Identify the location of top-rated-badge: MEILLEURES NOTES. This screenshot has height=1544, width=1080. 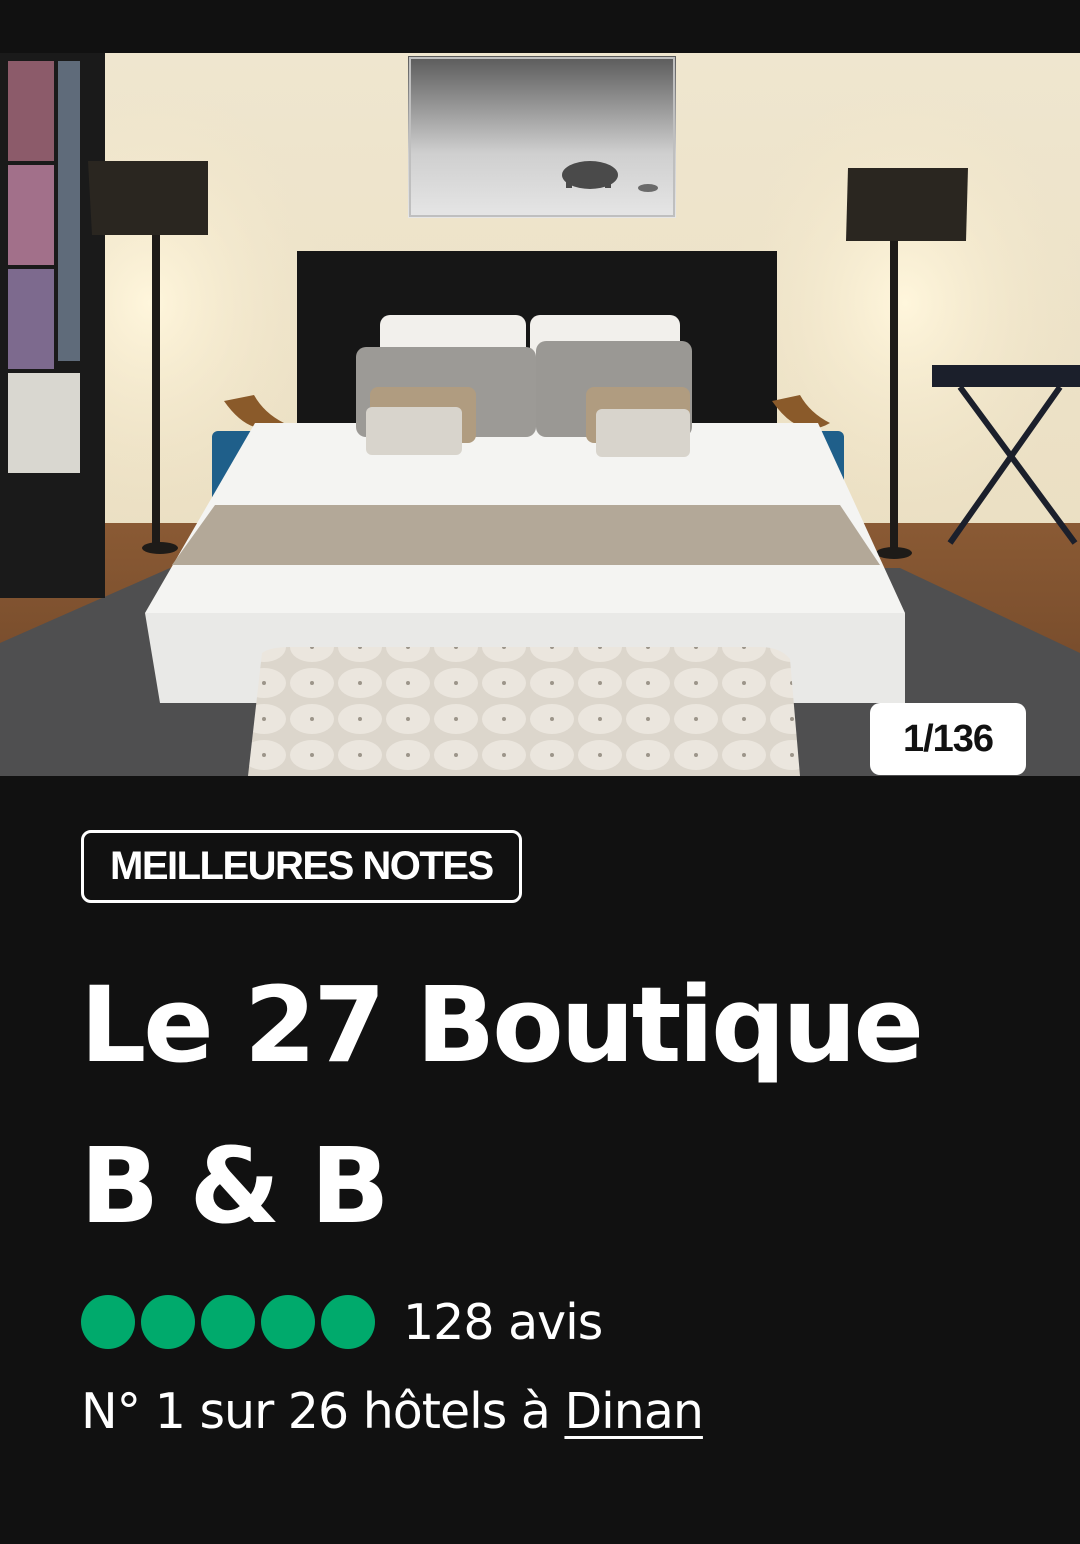
(301, 866).